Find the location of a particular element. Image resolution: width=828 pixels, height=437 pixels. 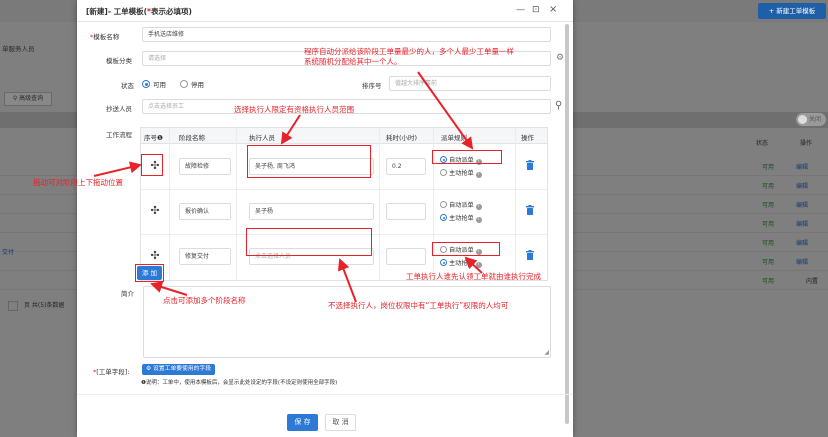

col-hours: 耗时(小时) is located at coordinates (402, 138).